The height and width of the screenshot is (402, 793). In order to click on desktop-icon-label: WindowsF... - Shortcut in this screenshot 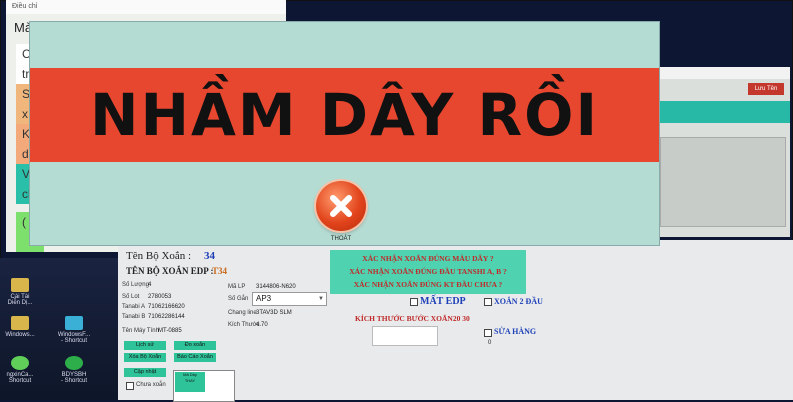, I will do `click(74, 338)`.